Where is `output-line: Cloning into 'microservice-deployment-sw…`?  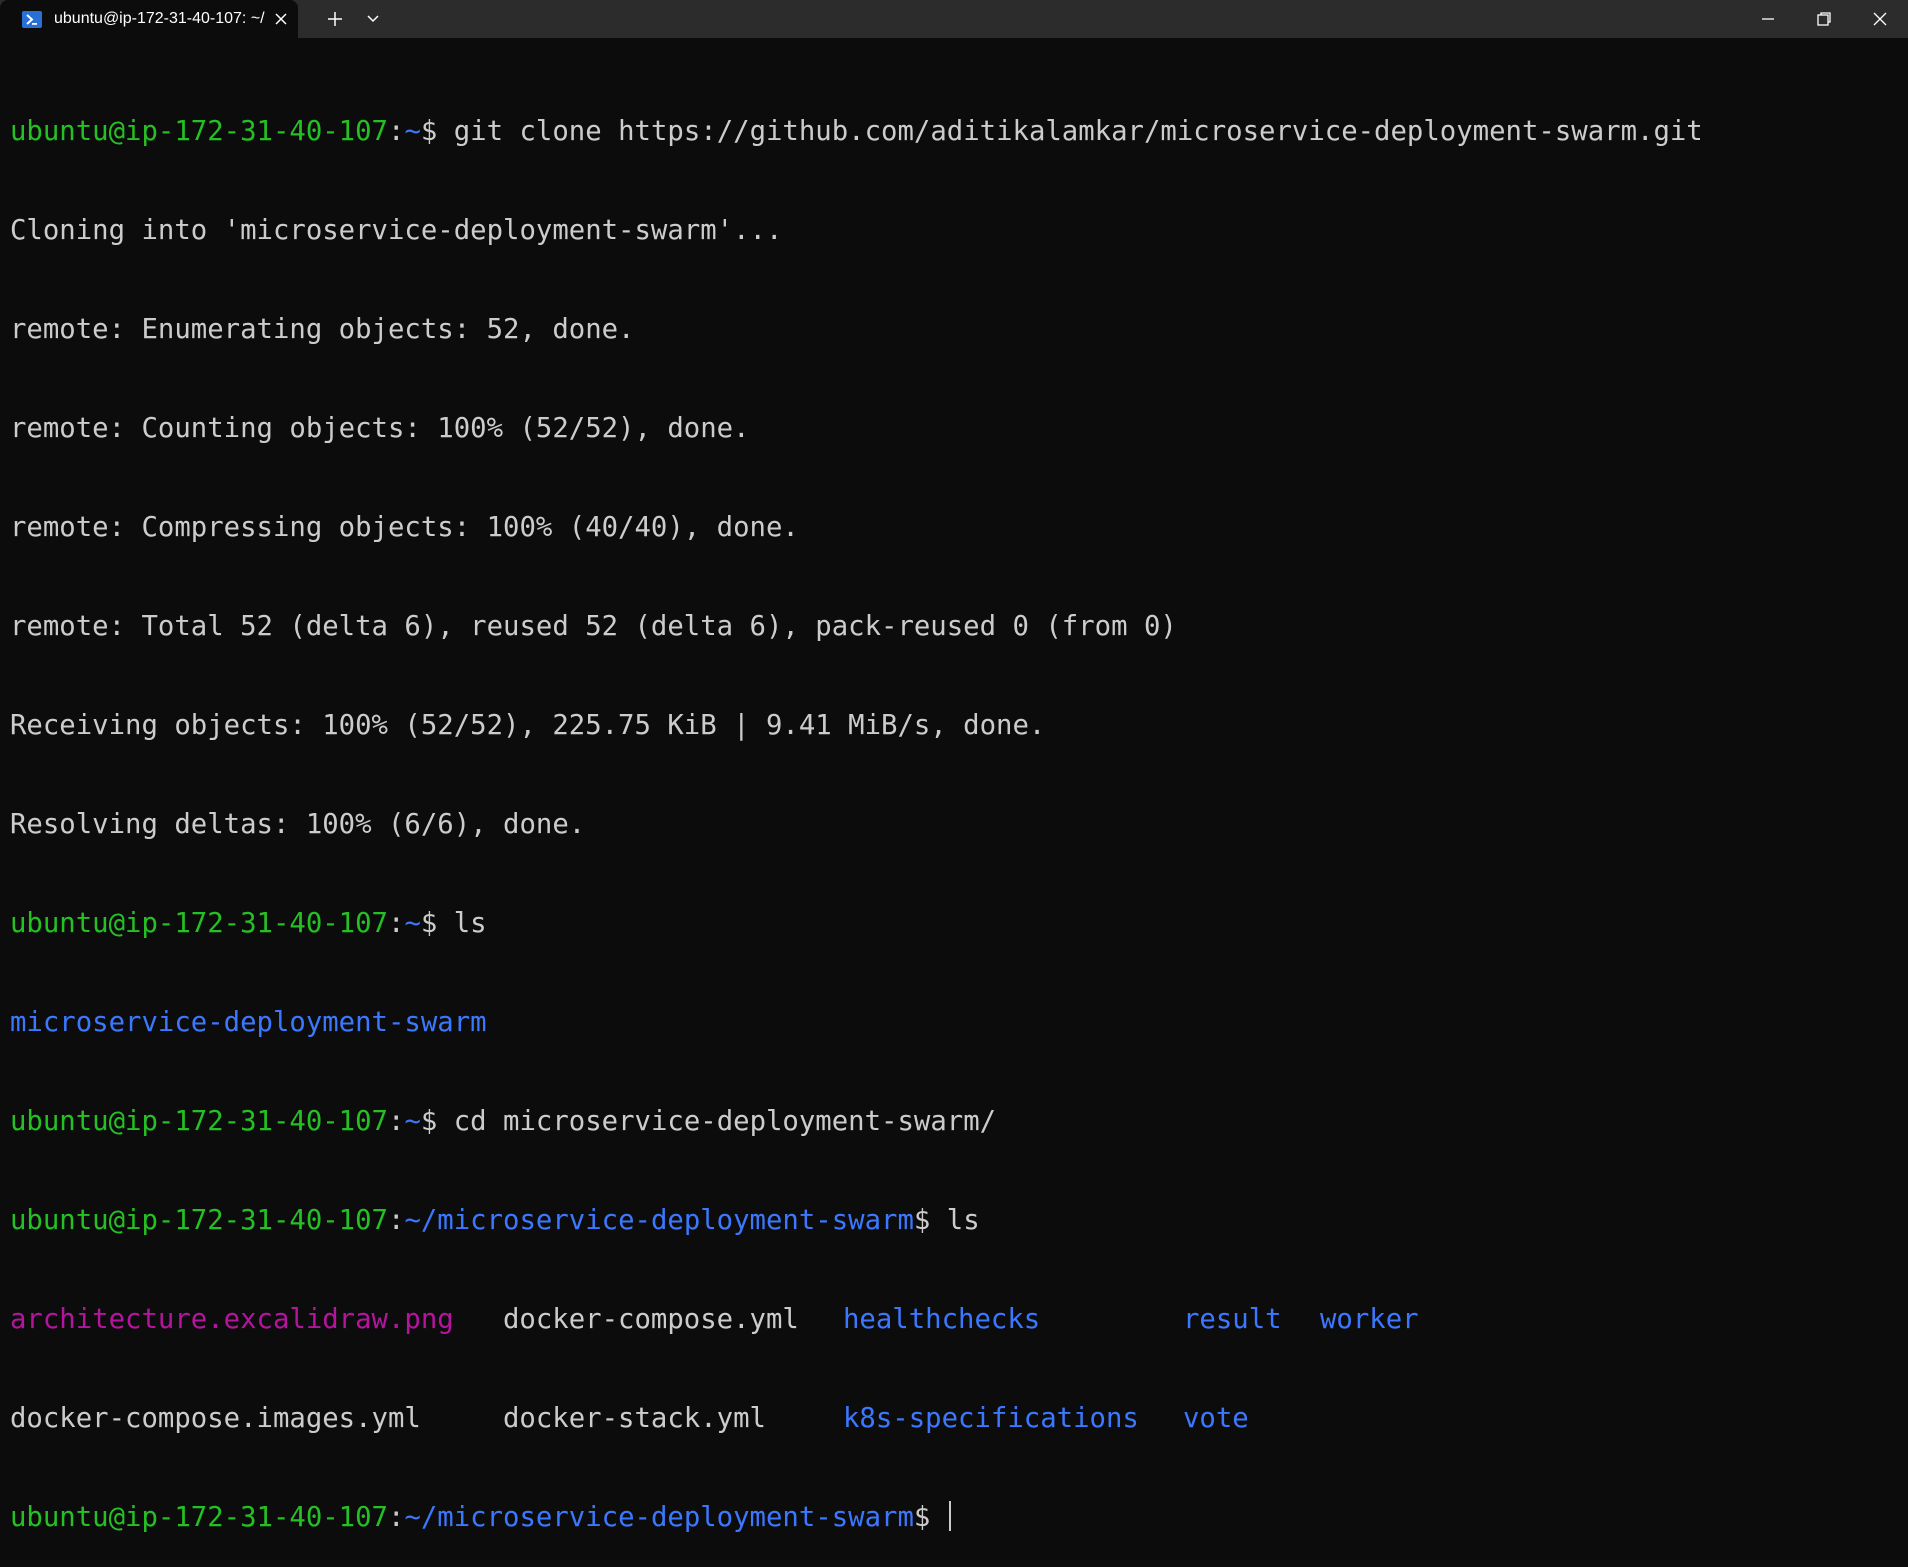 output-line: Cloning into 'microservice-deployment-sw… is located at coordinates (396, 230).